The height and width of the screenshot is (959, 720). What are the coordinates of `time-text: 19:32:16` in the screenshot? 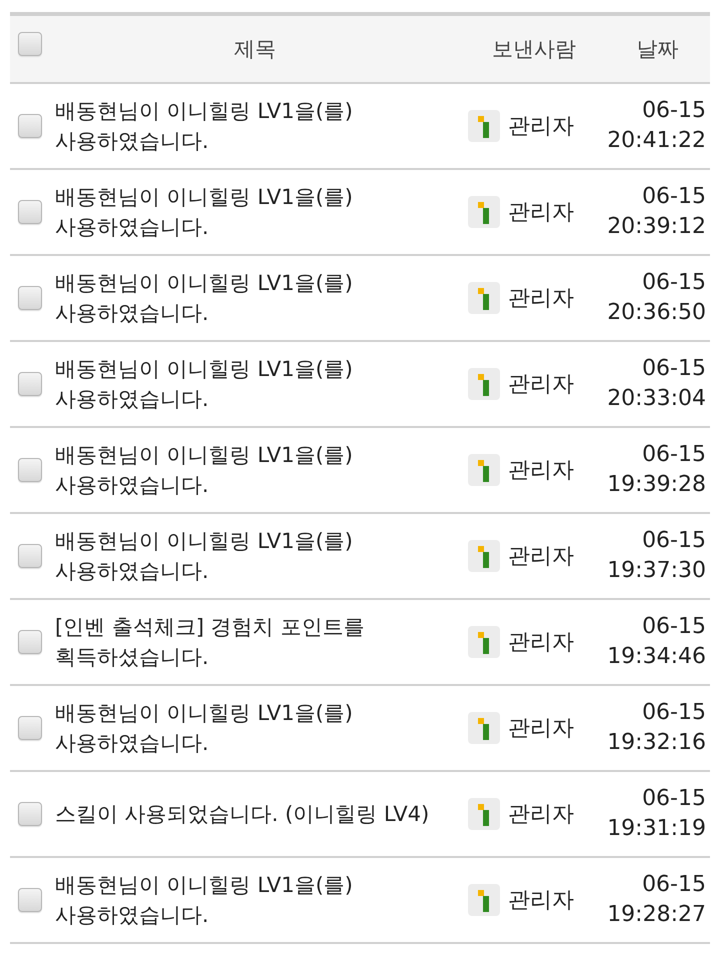 It's located at (656, 743).